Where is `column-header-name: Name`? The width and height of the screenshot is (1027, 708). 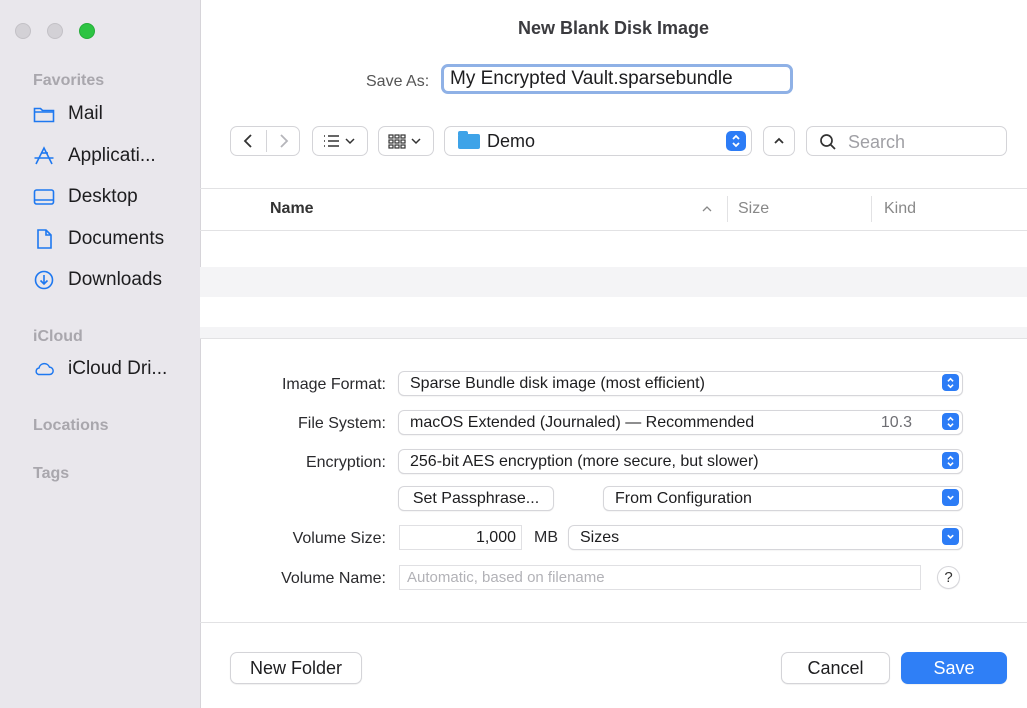
column-header-name: Name is located at coordinates (292, 209).